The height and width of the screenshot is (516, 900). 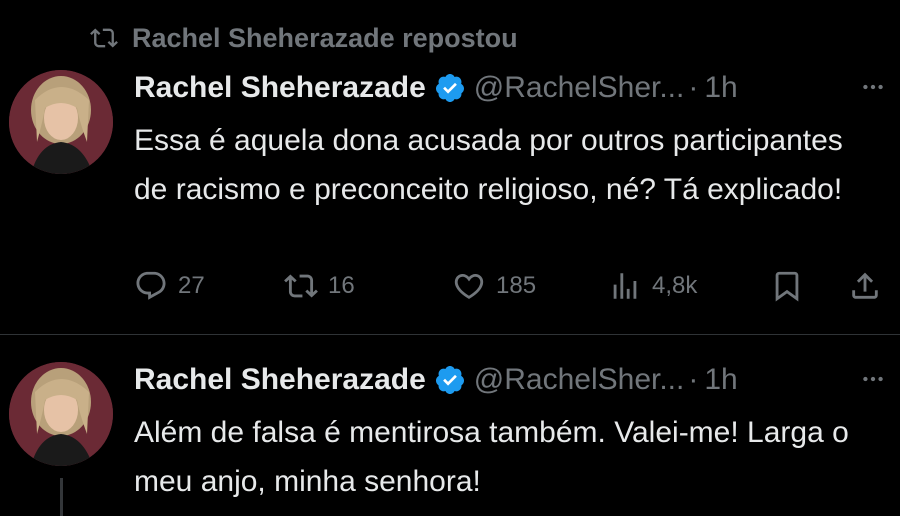 I want to click on share-button, so click(x=865, y=286).